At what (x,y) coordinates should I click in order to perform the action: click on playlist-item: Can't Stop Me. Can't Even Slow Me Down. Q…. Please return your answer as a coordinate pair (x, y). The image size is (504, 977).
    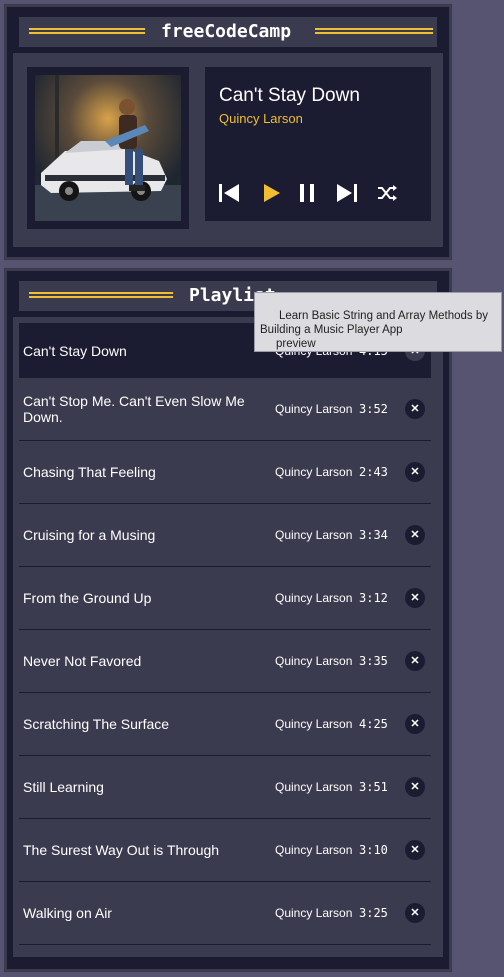
    Looking at the image, I should click on (225, 409).